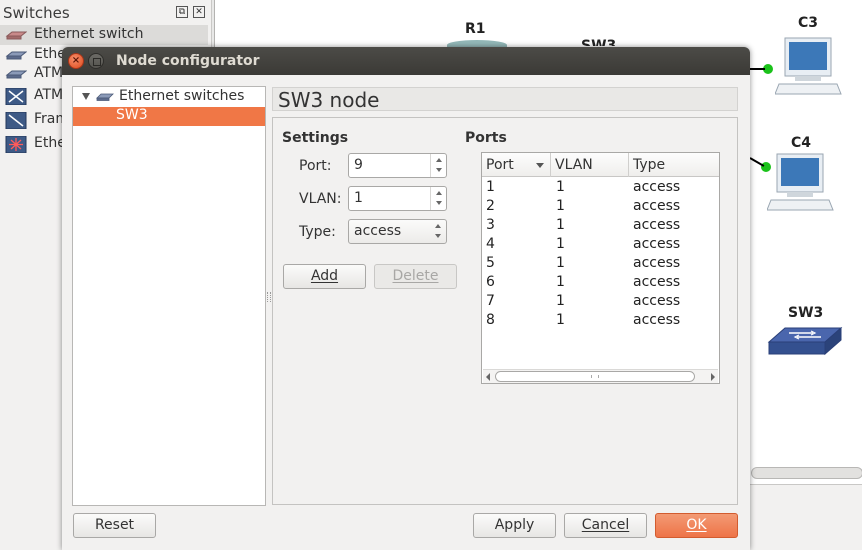 This screenshot has width=862, height=550. Describe the element at coordinates (500, 165) in the screenshot. I see `column-header-label: Port` at that location.